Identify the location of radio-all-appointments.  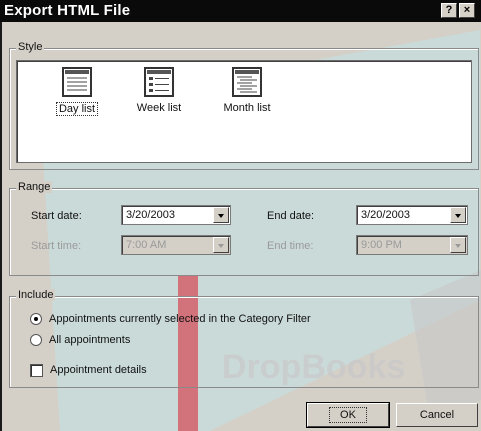
(36, 340).